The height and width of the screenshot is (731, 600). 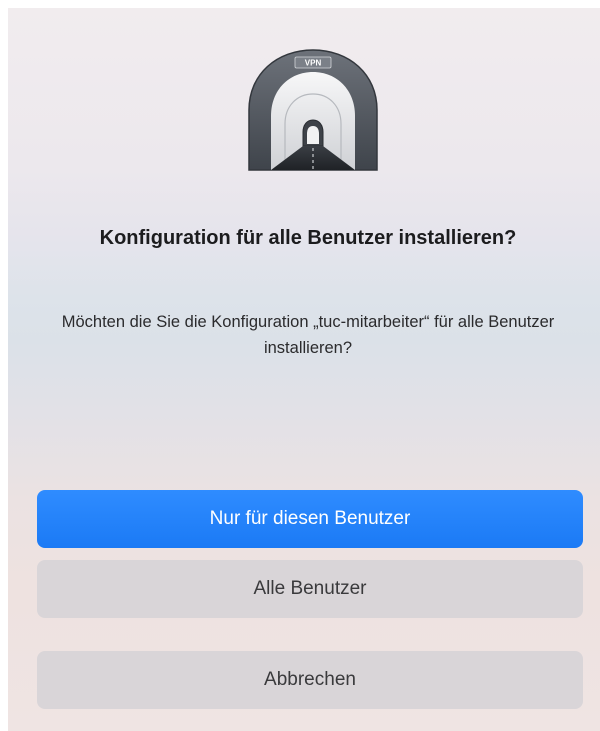 What do you see at coordinates (313, 63) in the screenshot?
I see `vpn-badge-text: VPN` at bounding box center [313, 63].